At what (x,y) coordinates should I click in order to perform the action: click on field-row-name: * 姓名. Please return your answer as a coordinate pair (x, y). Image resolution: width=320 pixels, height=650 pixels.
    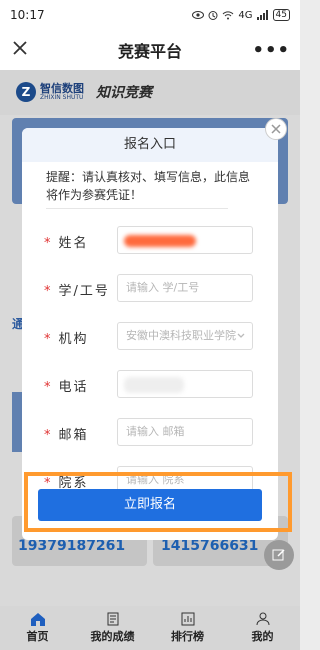
    Looking at the image, I should click on (149, 241).